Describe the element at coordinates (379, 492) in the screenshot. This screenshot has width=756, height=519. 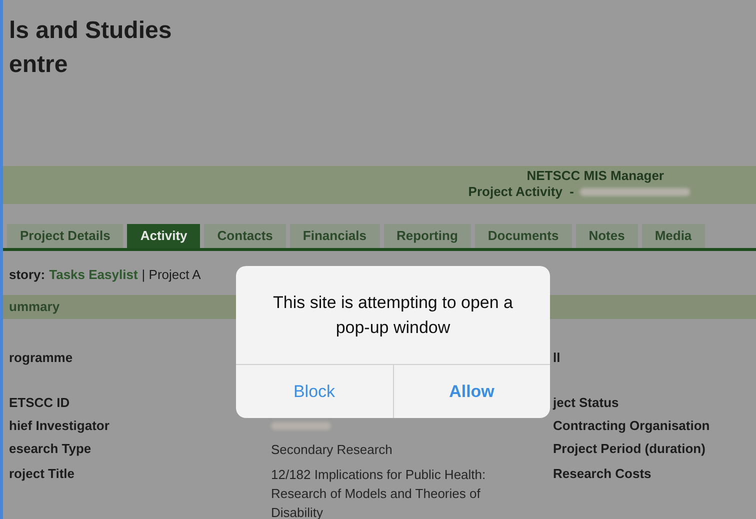
I see `field-value: 12/182 Implications for Public Health: Research of Models and Theories of Disability` at that location.